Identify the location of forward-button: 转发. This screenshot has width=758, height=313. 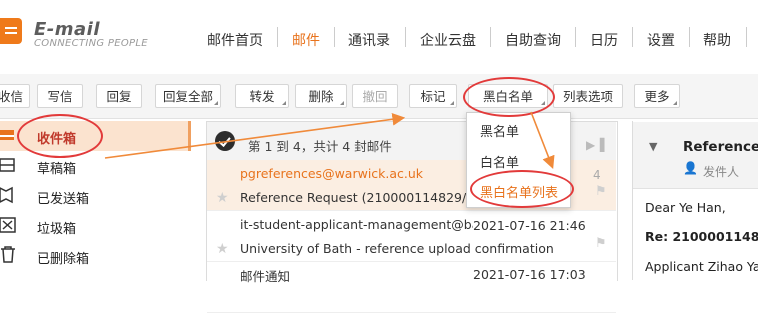
(262, 96).